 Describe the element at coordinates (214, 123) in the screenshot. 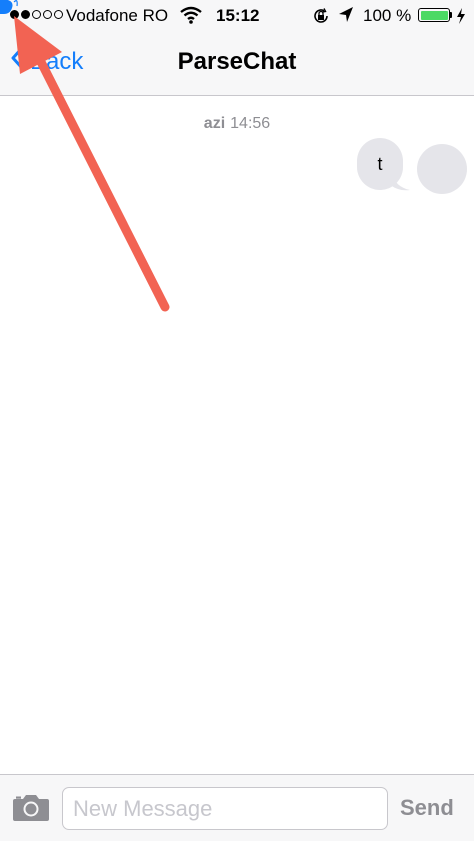

I see `sender-name: azi` at that location.